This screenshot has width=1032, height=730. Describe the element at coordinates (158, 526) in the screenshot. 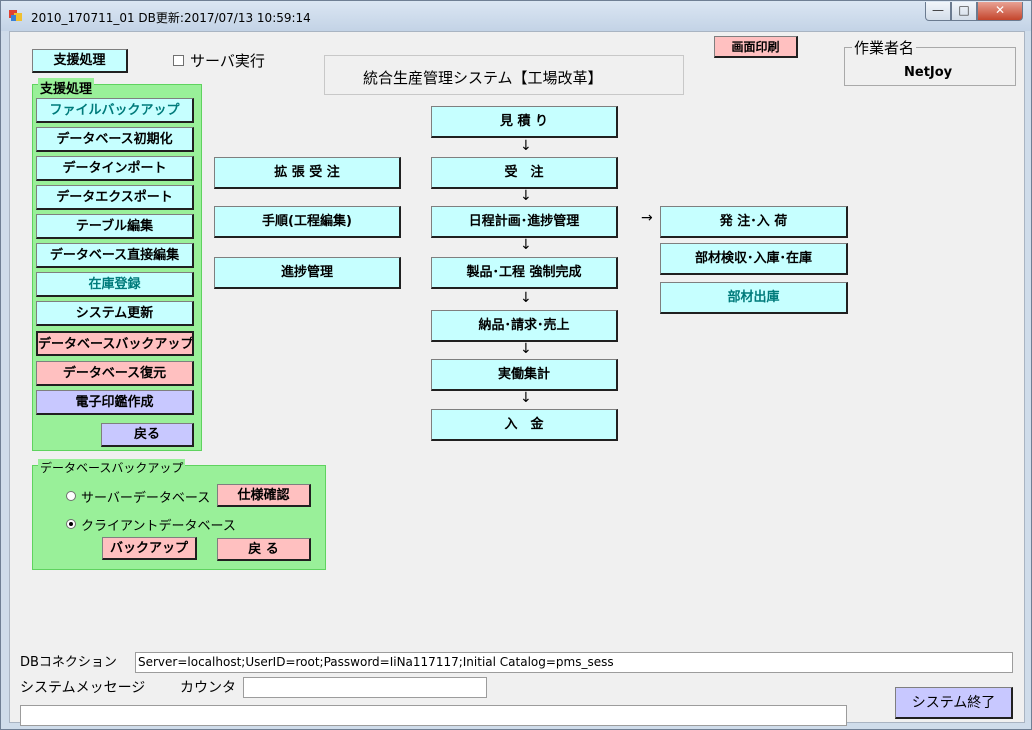

I see `client-db-label: クライアントデータベース` at that location.